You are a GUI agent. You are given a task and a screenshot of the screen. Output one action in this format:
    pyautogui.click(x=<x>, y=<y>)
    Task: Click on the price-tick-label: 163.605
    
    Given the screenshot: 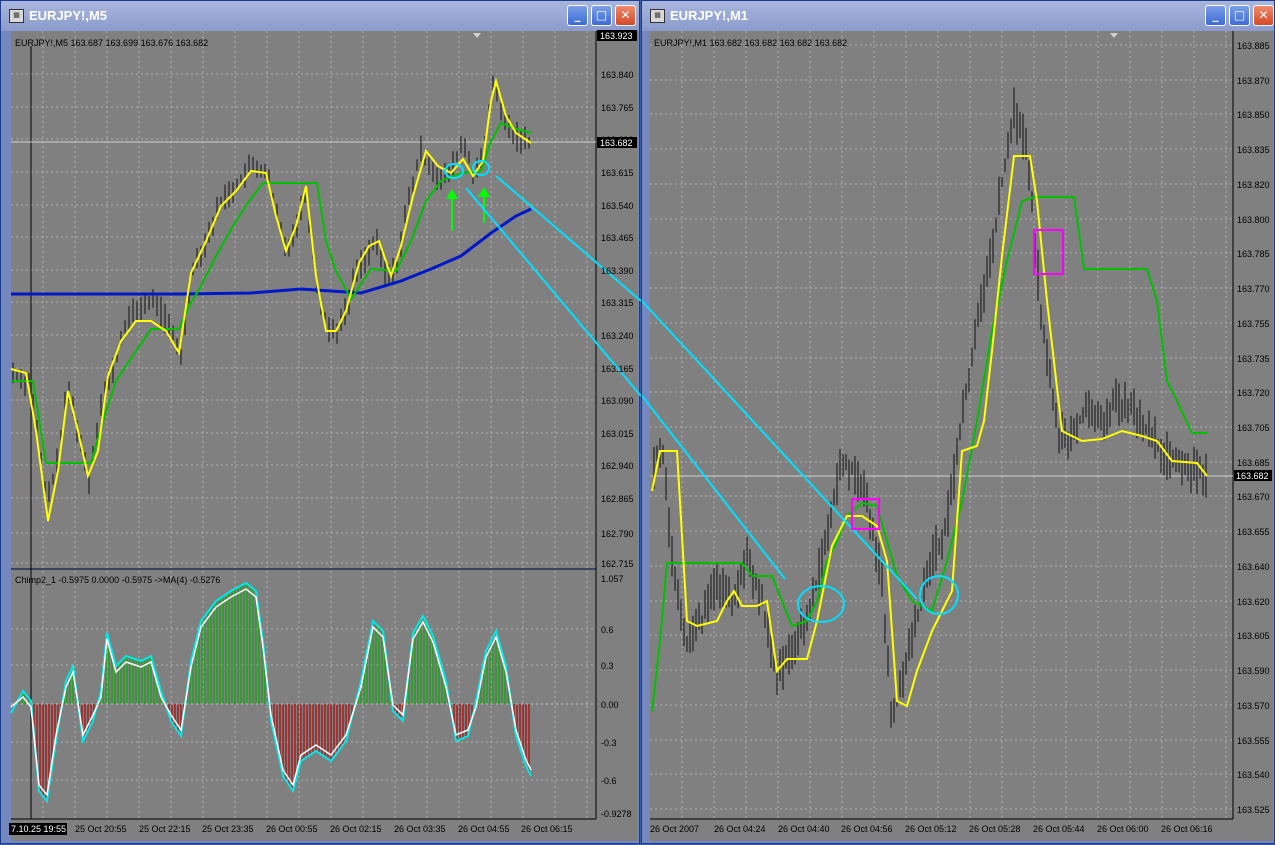 What is the action you would take?
    pyautogui.click(x=1253, y=636)
    